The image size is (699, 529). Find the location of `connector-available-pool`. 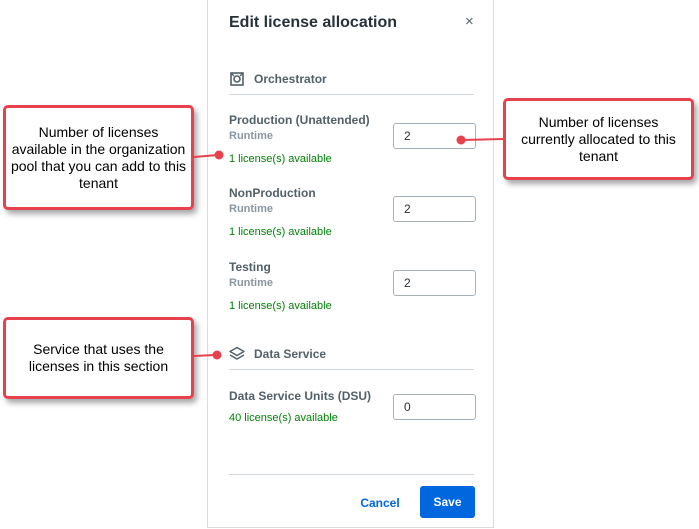

connector-available-pool is located at coordinates (208, 155).